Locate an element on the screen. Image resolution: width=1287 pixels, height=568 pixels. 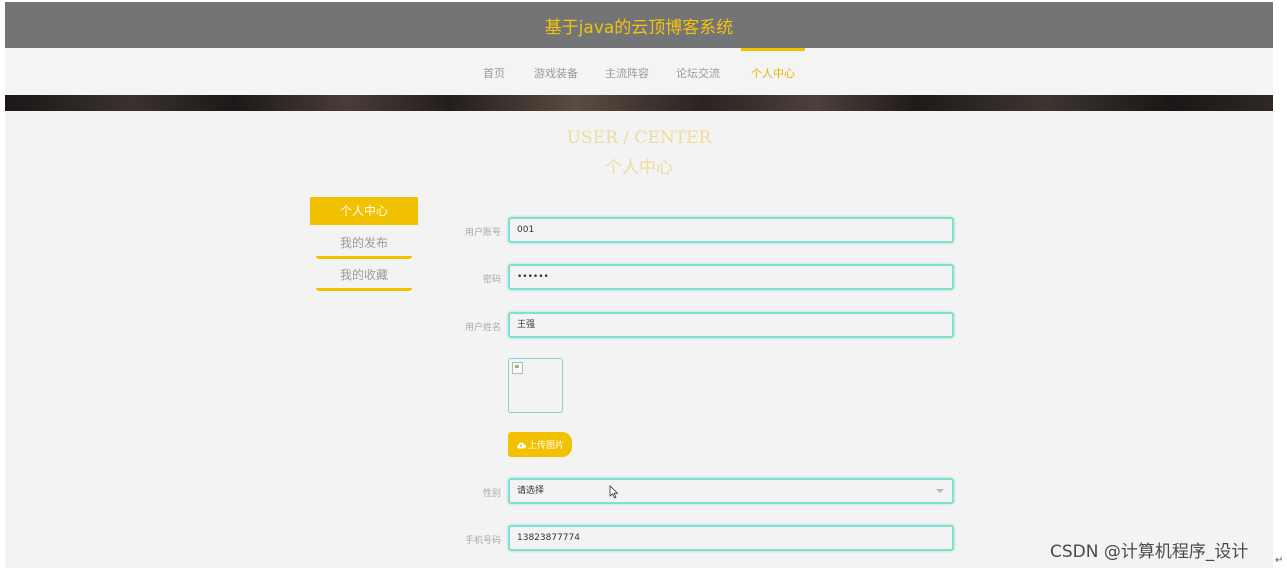
password-field: •••••• is located at coordinates (731, 277).